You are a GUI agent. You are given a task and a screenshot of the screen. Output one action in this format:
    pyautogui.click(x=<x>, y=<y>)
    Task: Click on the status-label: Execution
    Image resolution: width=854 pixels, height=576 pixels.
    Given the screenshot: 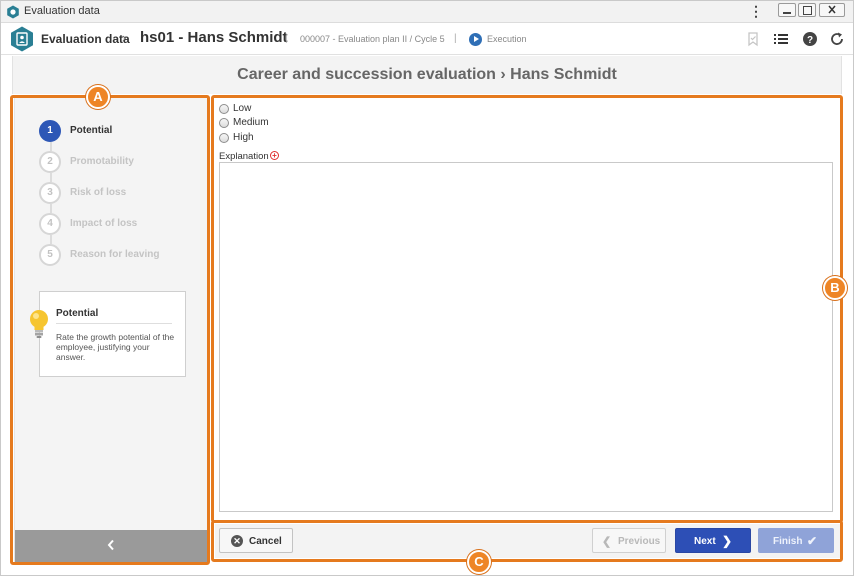 What is the action you would take?
    pyautogui.click(x=507, y=39)
    